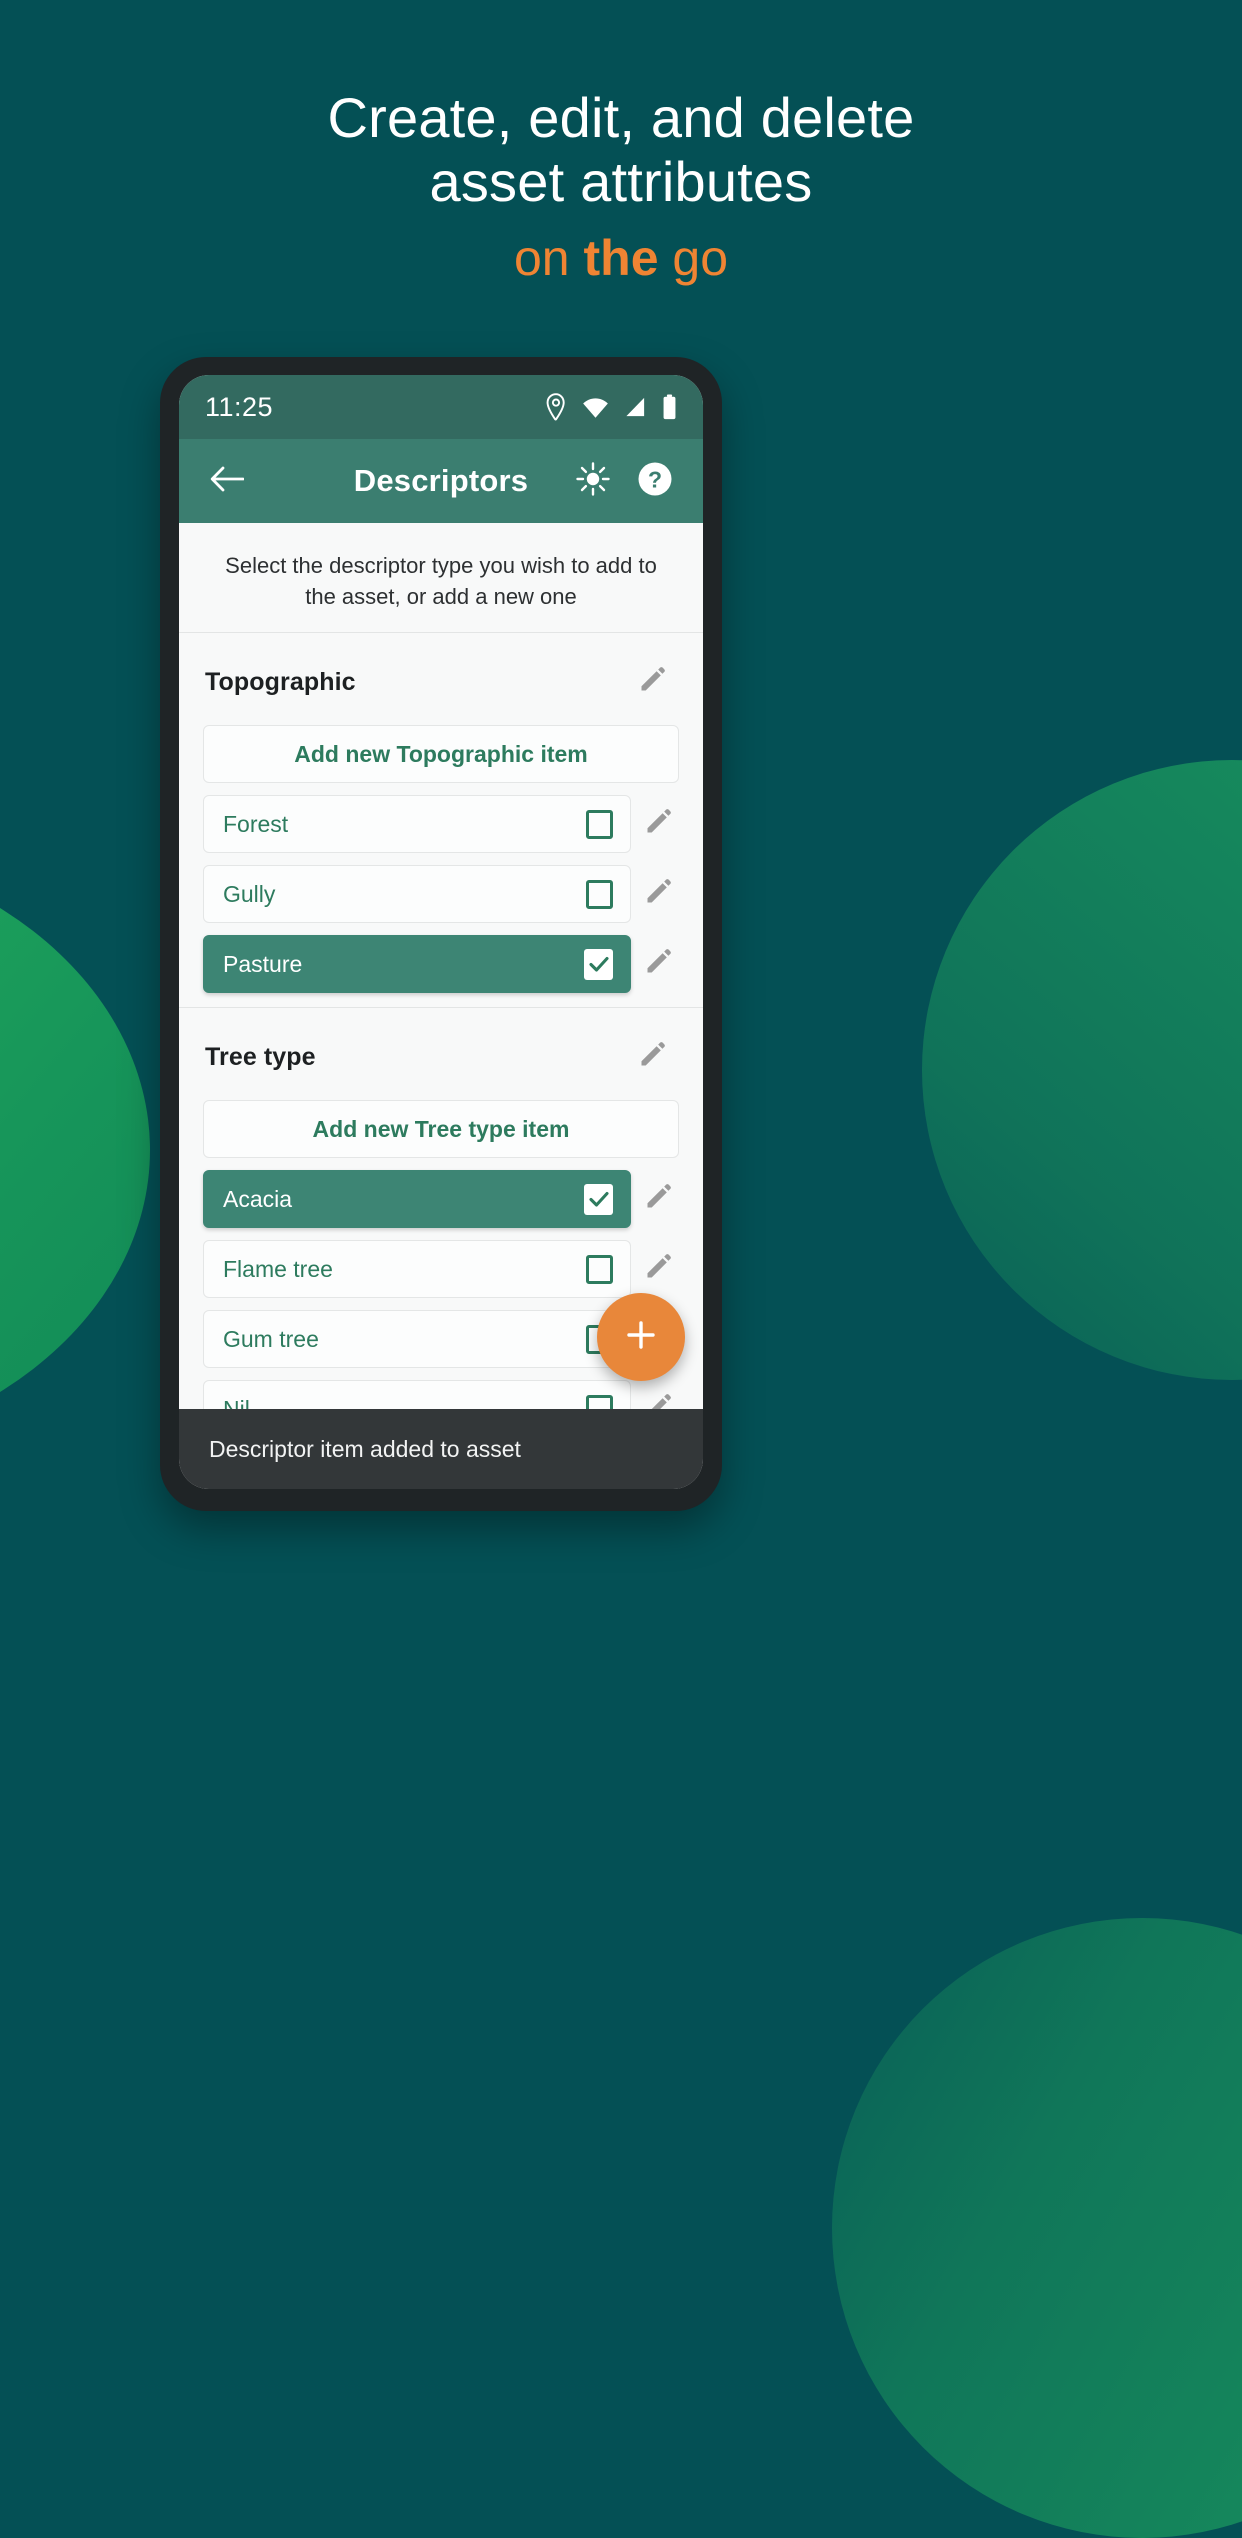  I want to click on descriptor-item-row: Acacia, so click(444, 1199).